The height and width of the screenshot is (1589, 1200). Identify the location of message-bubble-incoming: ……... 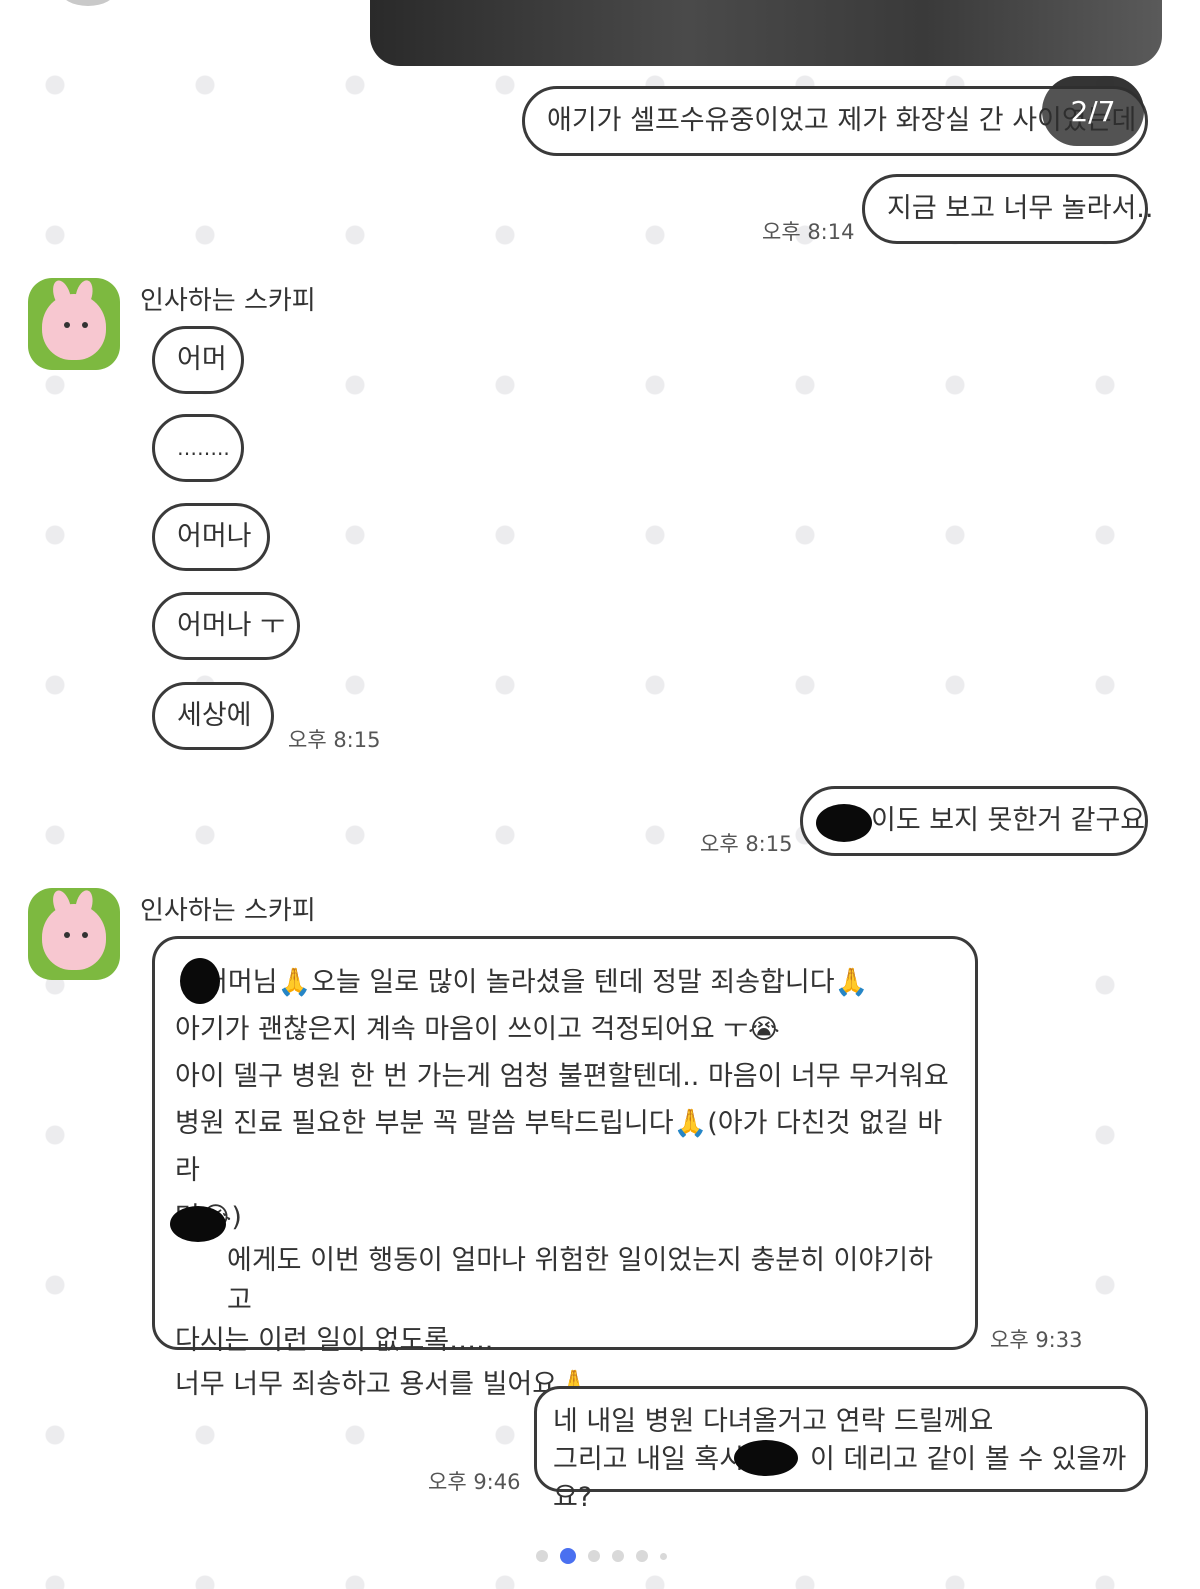
(198, 448).